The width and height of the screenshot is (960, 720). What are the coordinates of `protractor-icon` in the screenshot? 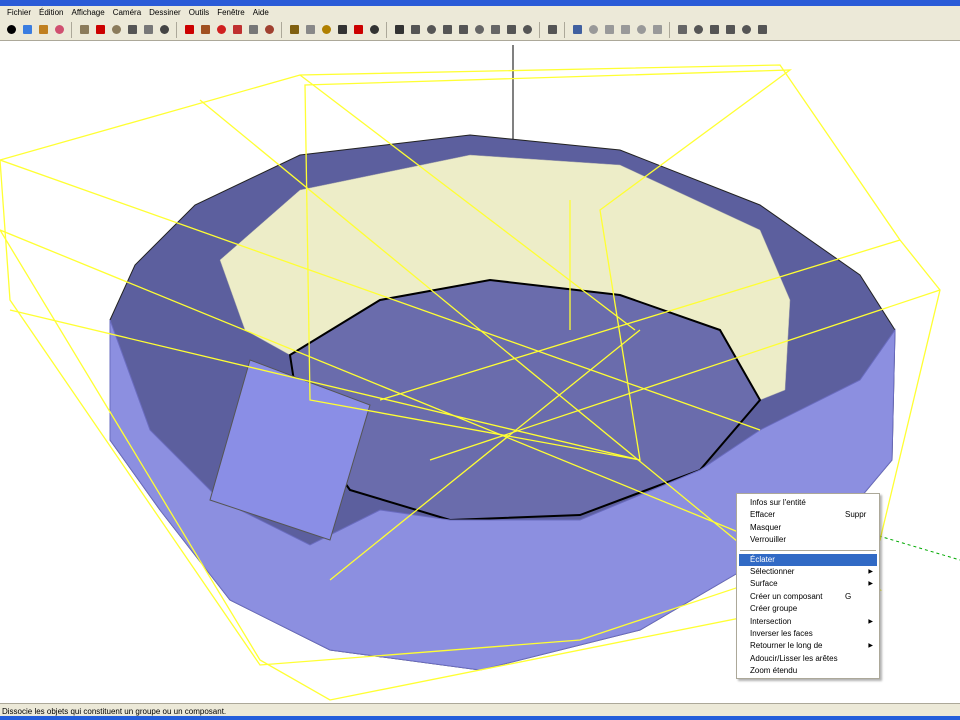 It's located at (326, 30).